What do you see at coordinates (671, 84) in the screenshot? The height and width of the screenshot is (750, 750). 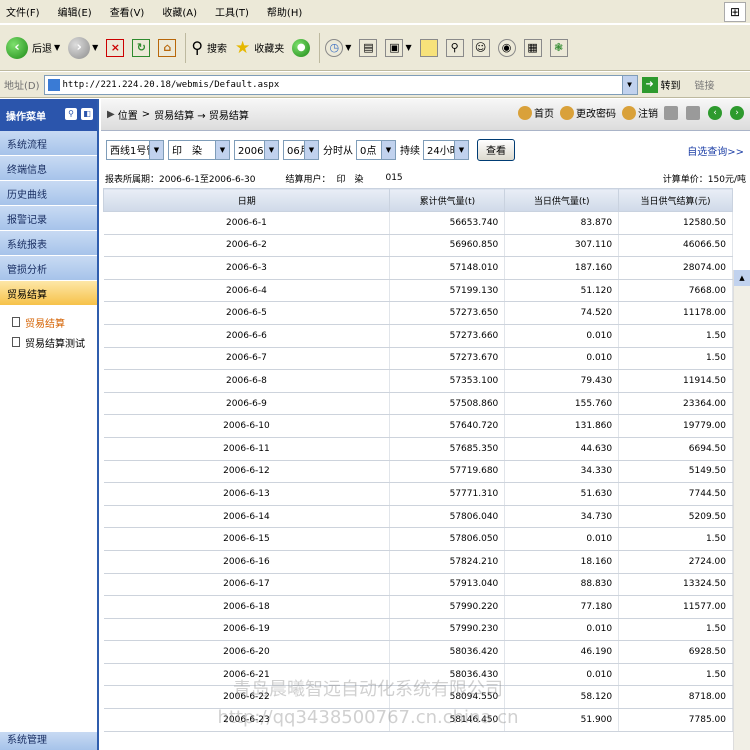 I see `go-button: 转到` at bounding box center [671, 84].